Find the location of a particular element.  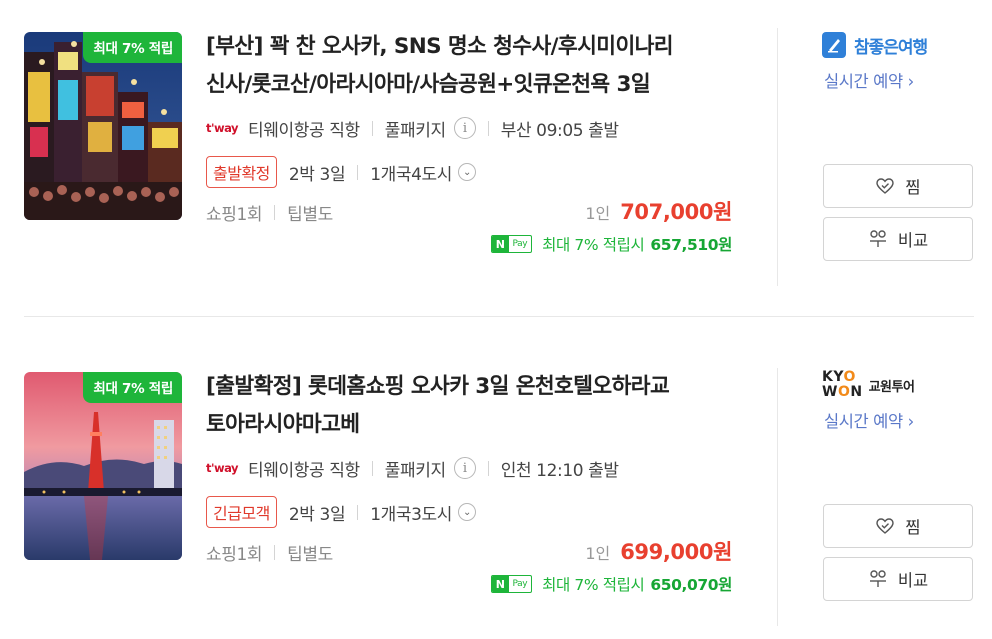

status-tag: 긴급모객 is located at coordinates (241, 512).